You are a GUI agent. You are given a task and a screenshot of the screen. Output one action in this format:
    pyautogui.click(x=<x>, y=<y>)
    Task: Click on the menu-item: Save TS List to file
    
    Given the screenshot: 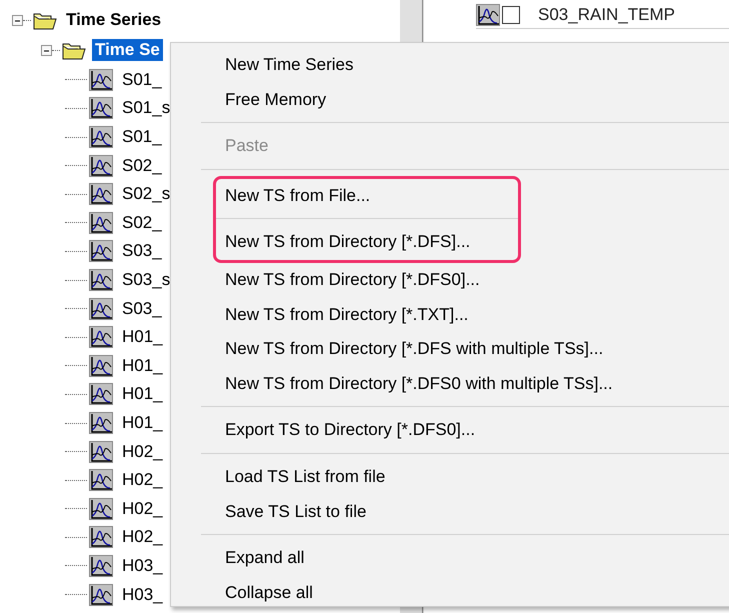 What is the action you would take?
    pyautogui.click(x=450, y=512)
    